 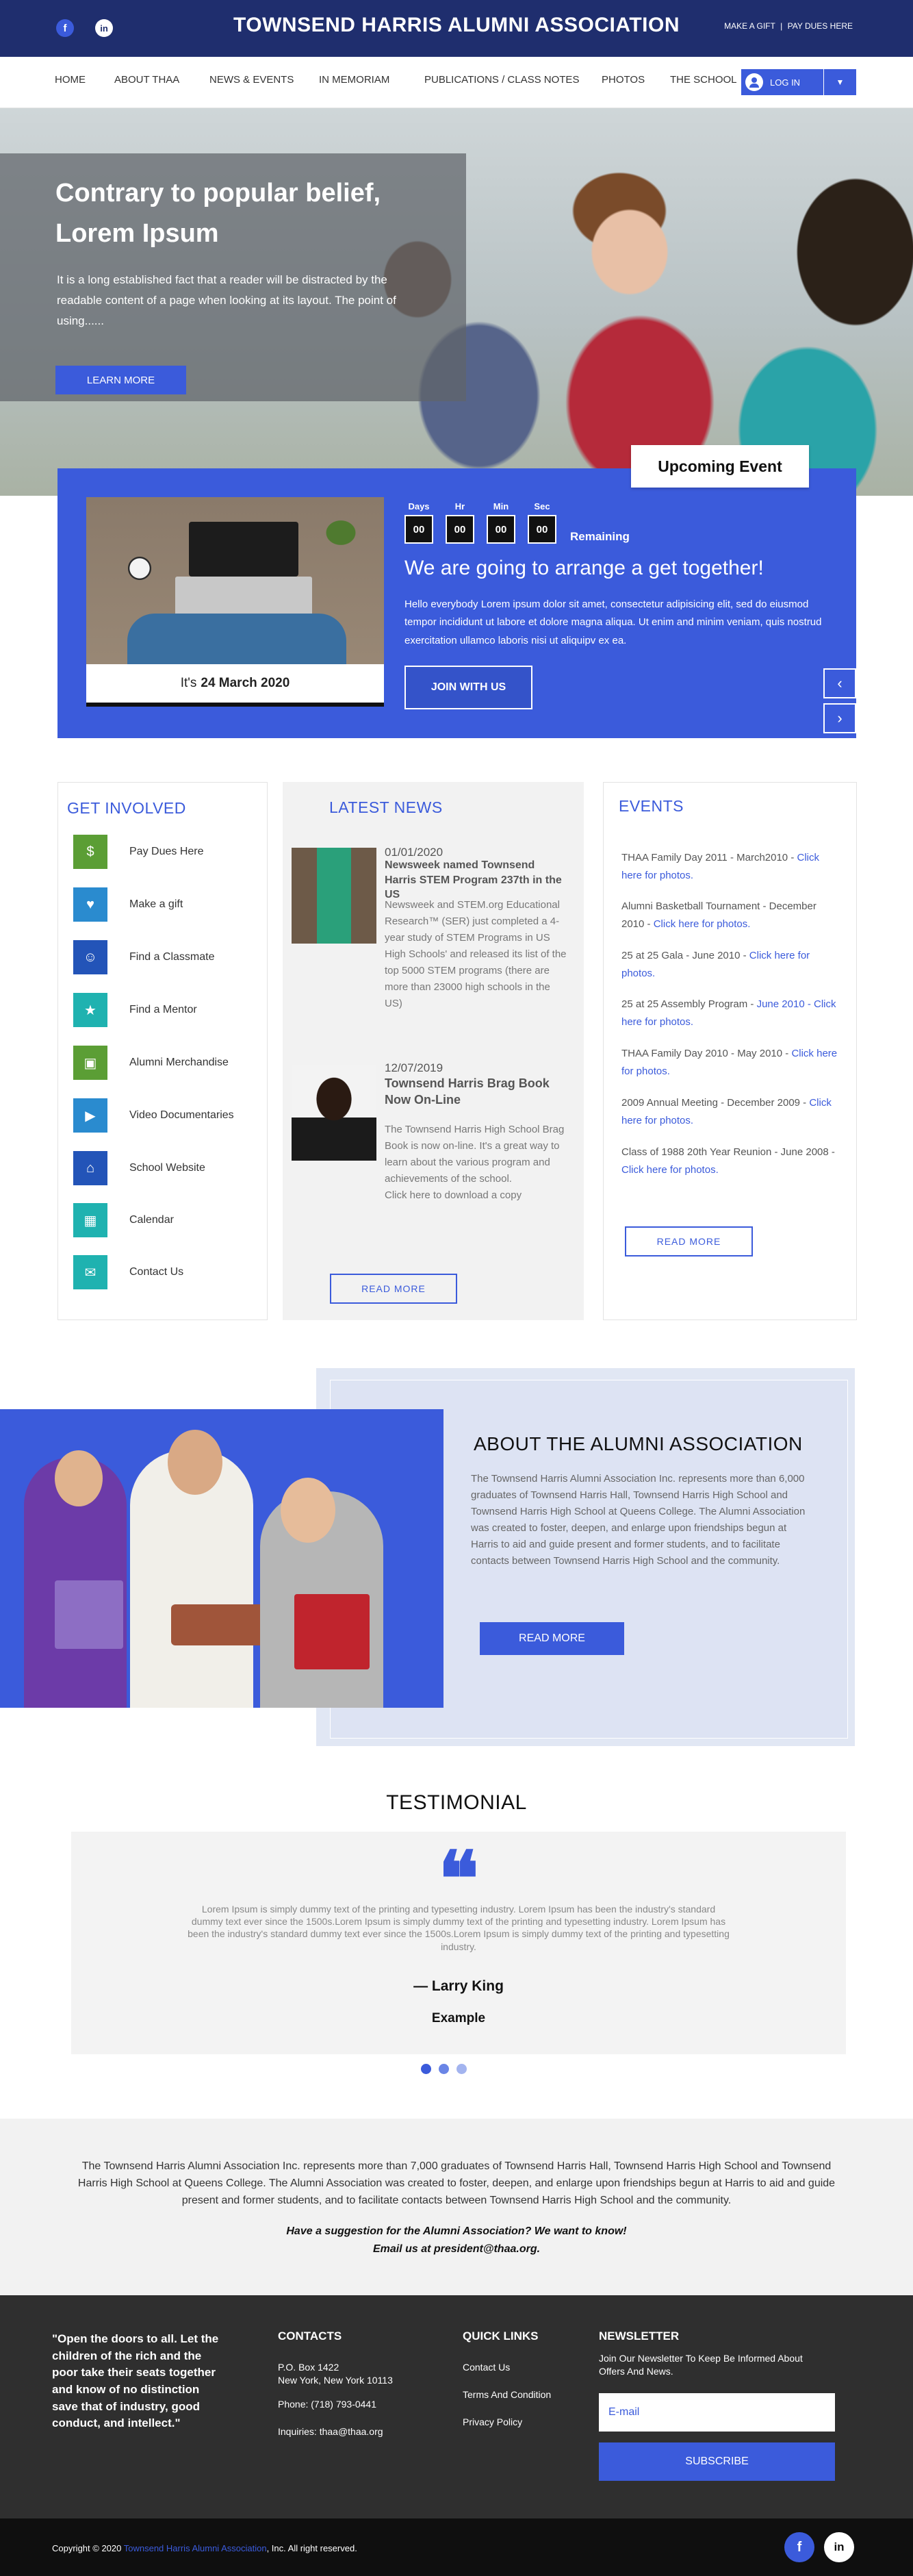 I want to click on suggestion-email: Email us at president@thaa.org., so click(x=456, y=2249).